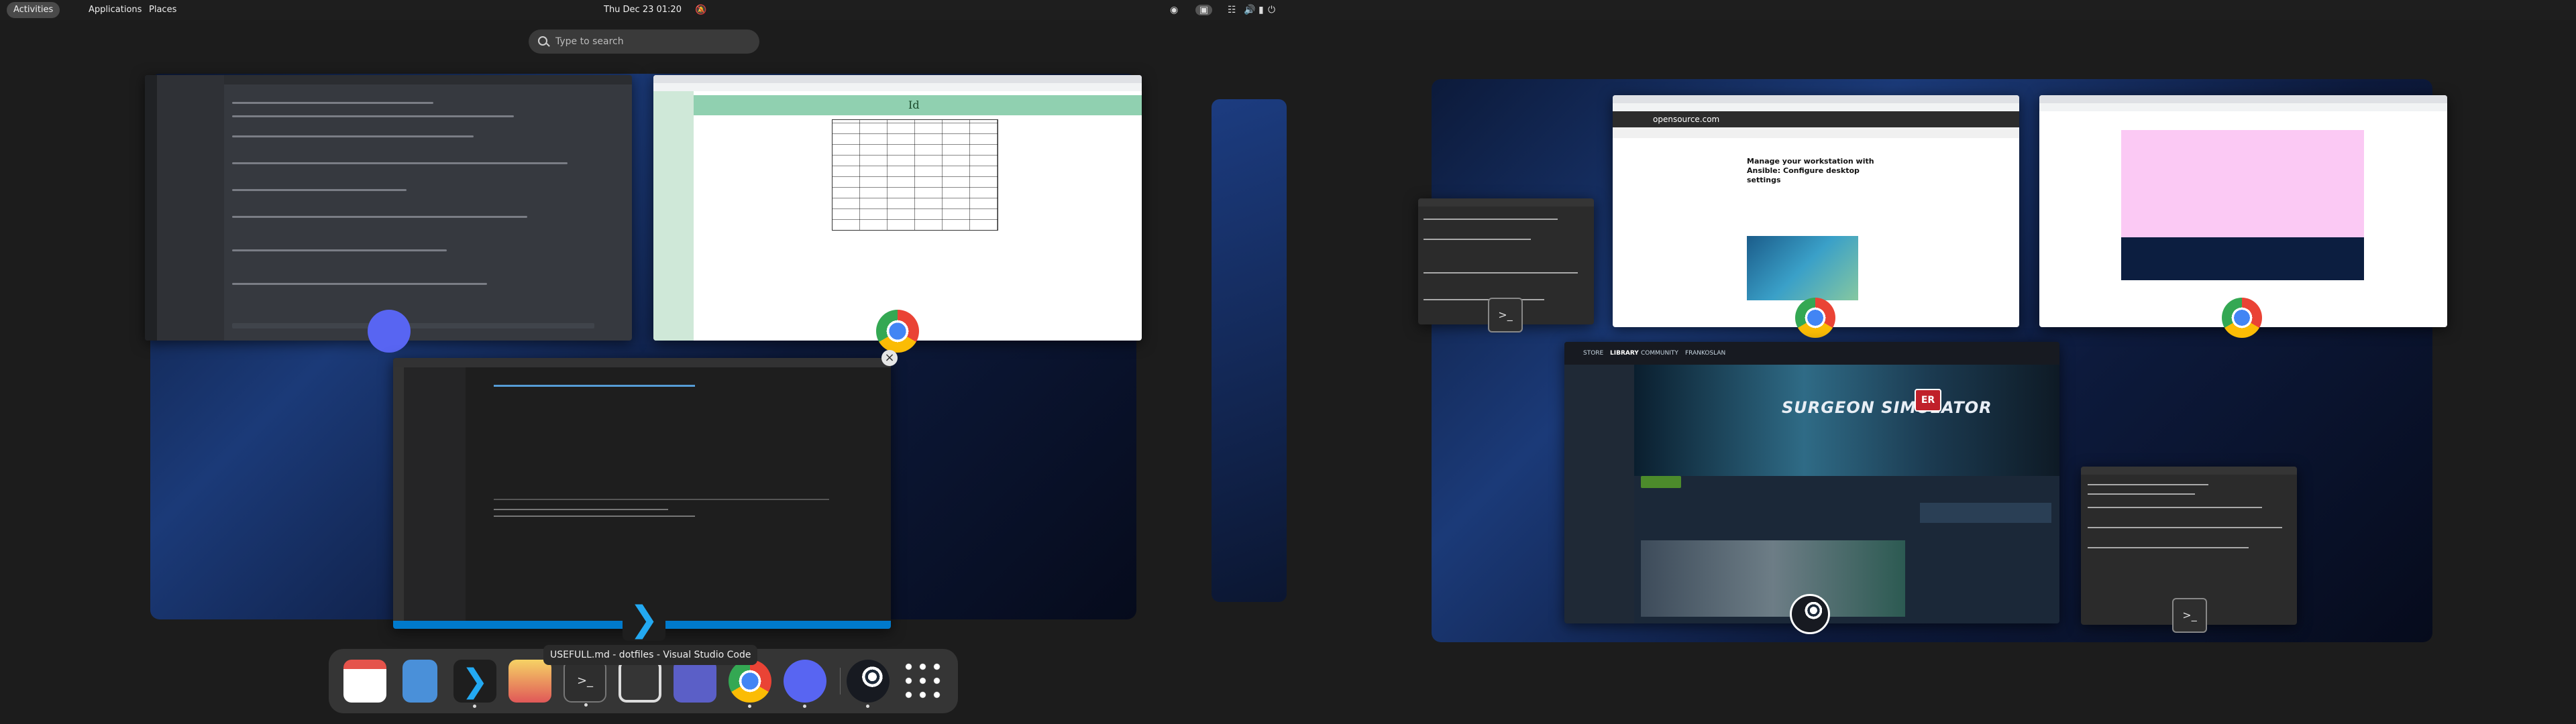 The height and width of the screenshot is (724, 2576). Describe the element at coordinates (640, 681) in the screenshot. I see `screenshot-icon` at that location.